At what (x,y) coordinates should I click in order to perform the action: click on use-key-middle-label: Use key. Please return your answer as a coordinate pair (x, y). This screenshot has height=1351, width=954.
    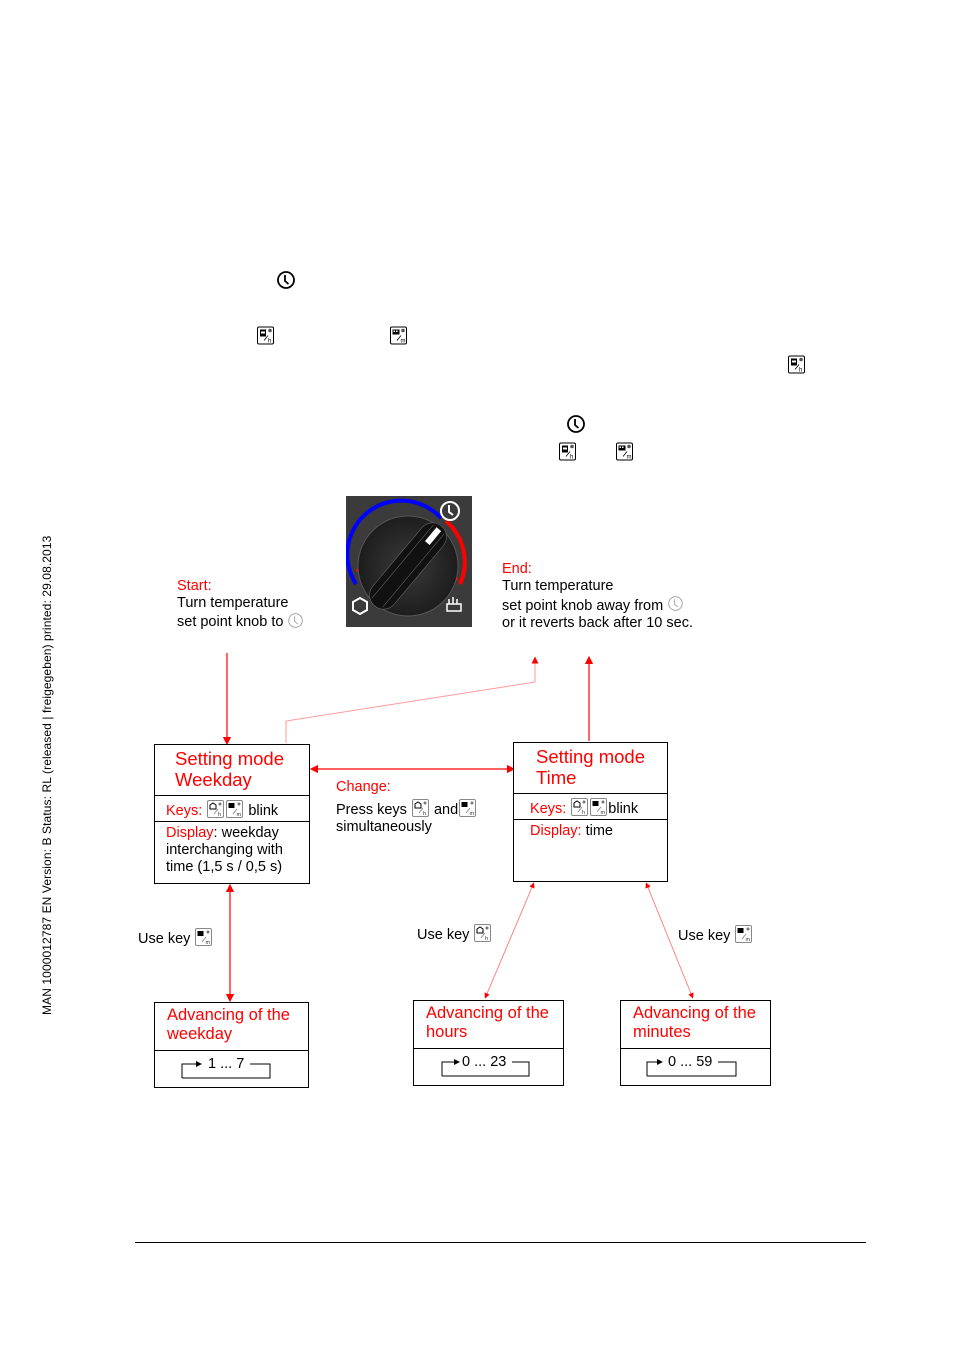
    Looking at the image, I should click on (443, 935).